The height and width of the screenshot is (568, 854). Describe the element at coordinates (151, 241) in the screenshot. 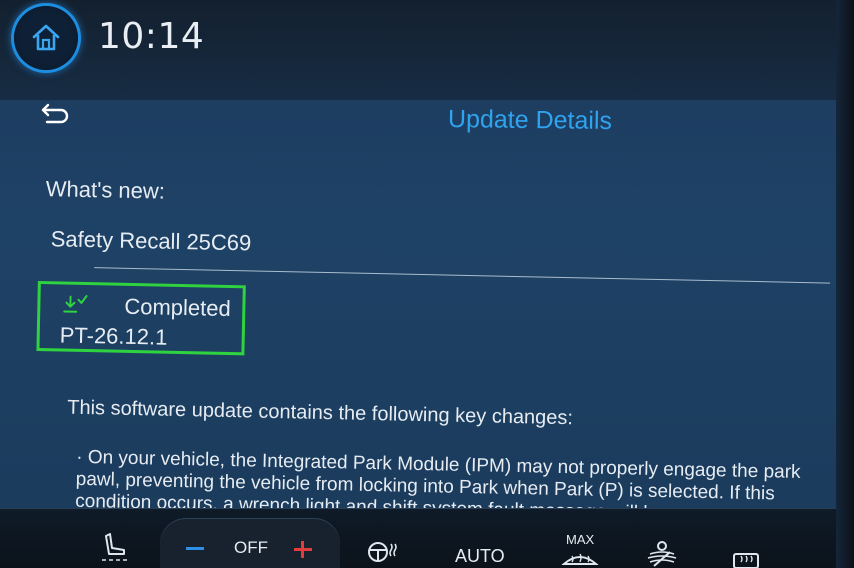

I see `update-name: Safety Recall 25C69` at that location.